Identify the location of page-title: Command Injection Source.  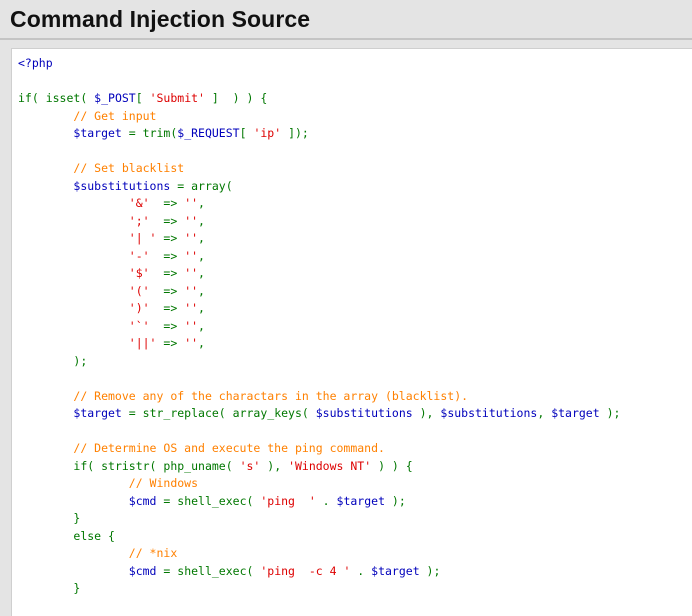
(160, 18).